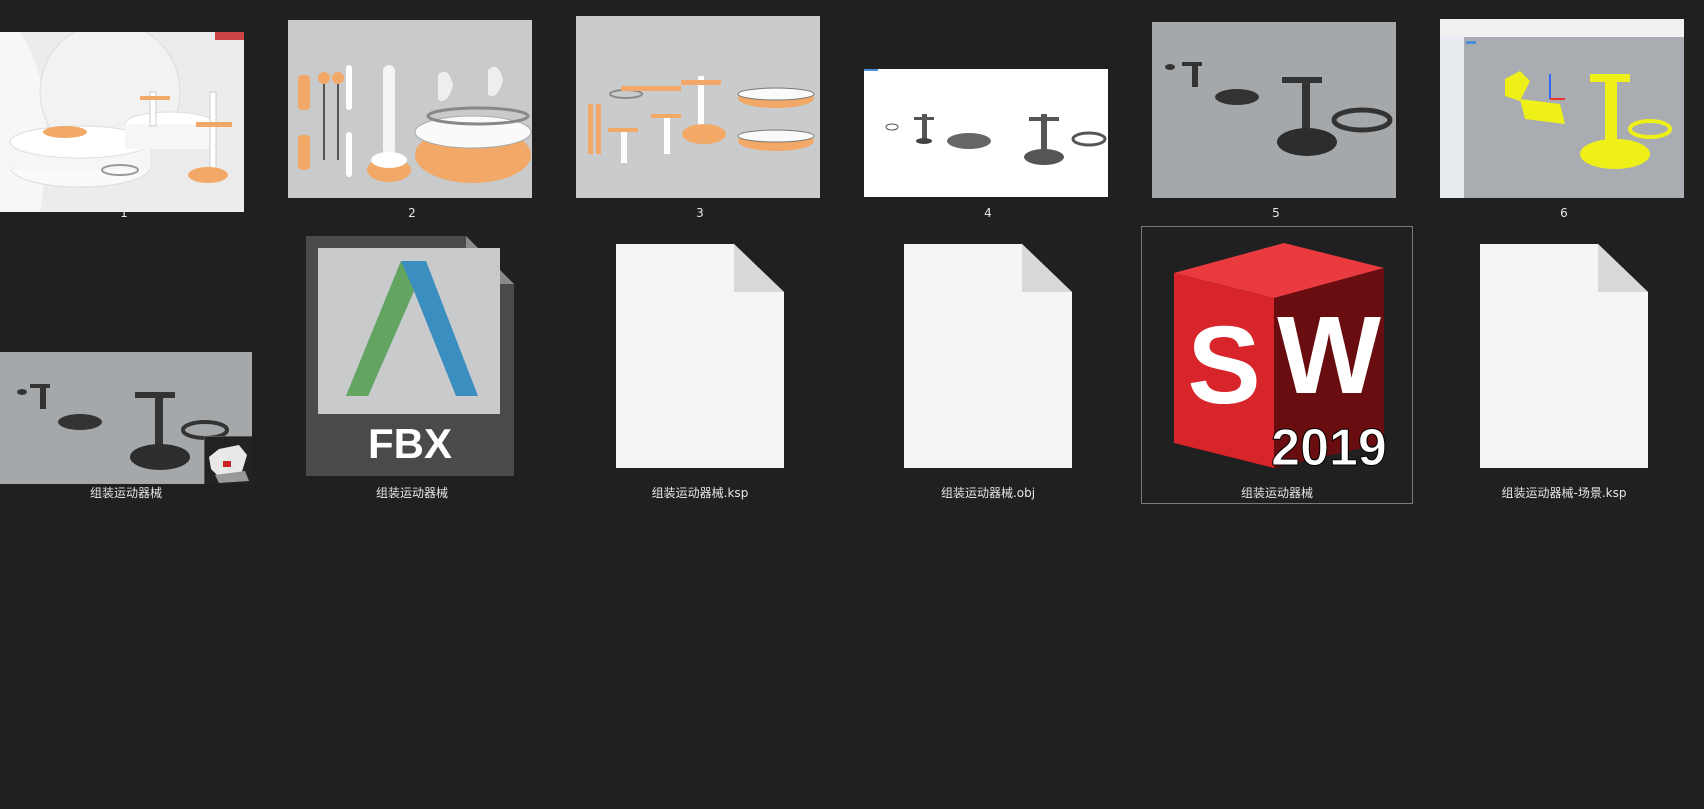 The image size is (1704, 809). I want to click on solidworks-letter-w: W, so click(1329, 355).